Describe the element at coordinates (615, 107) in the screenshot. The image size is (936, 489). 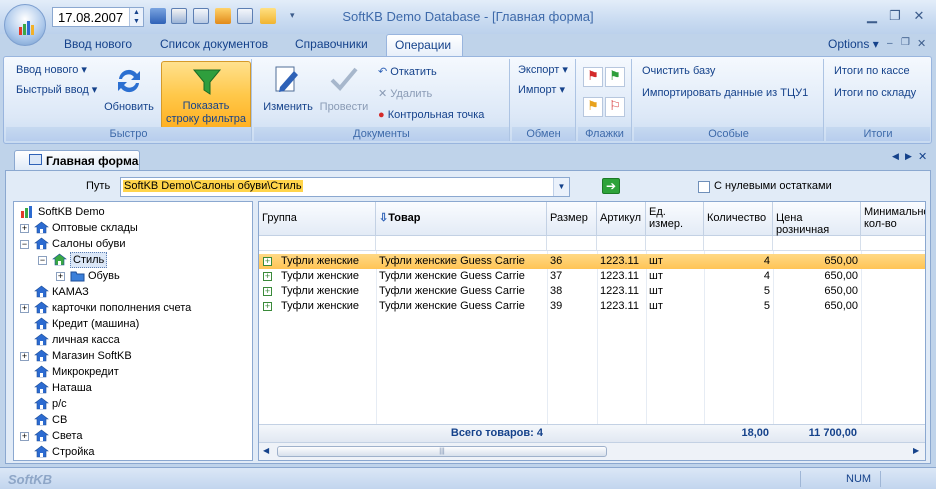
I see `flag-clear-icon: ⚐` at that location.